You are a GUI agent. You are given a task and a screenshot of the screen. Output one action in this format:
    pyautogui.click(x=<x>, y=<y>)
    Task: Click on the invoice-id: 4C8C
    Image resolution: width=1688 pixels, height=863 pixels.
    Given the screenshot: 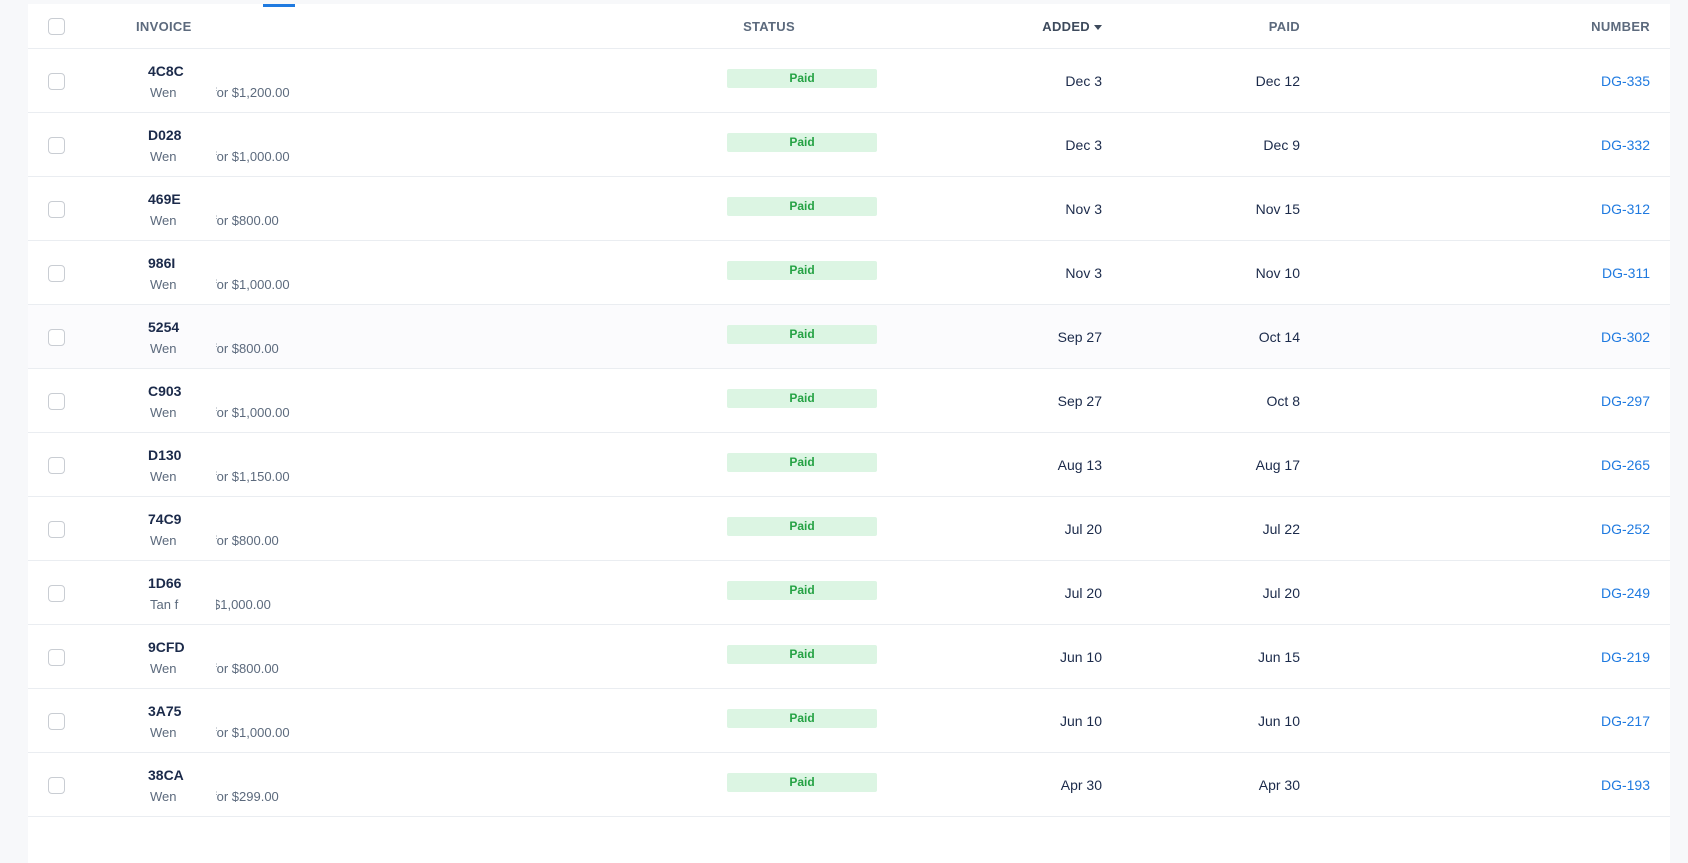 What is the action you would take?
    pyautogui.click(x=166, y=71)
    